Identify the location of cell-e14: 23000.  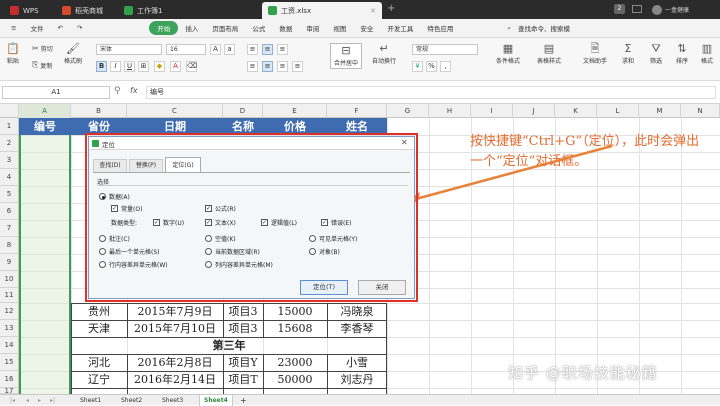
(295, 363).